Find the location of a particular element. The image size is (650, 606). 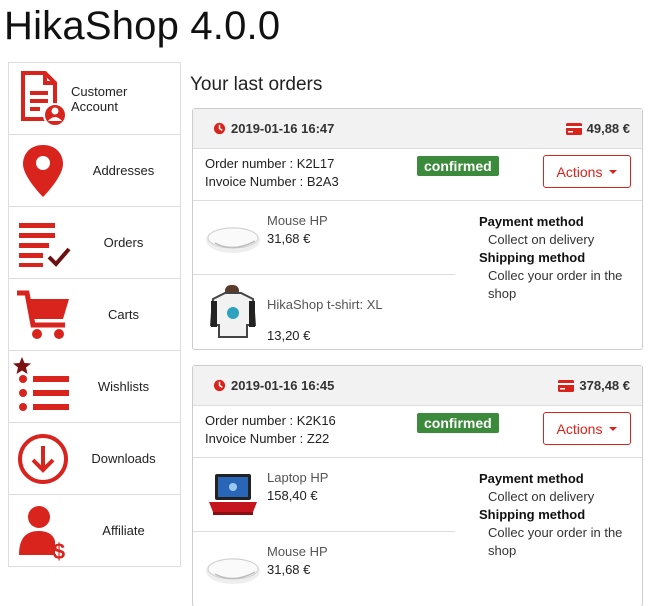

menu-item-carts: Carts is located at coordinates (94, 315).